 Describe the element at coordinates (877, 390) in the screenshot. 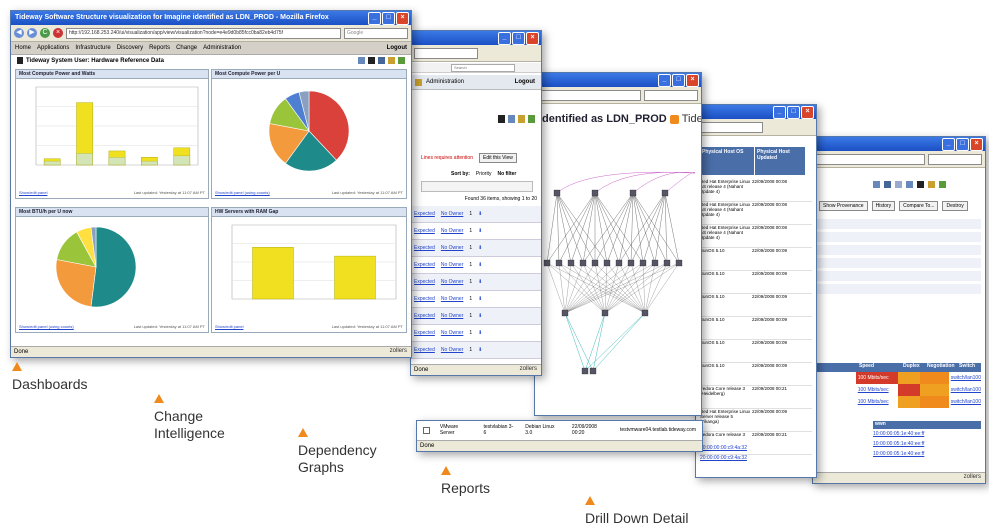

I see `speed-cell: 100 Mbits/sec` at that location.